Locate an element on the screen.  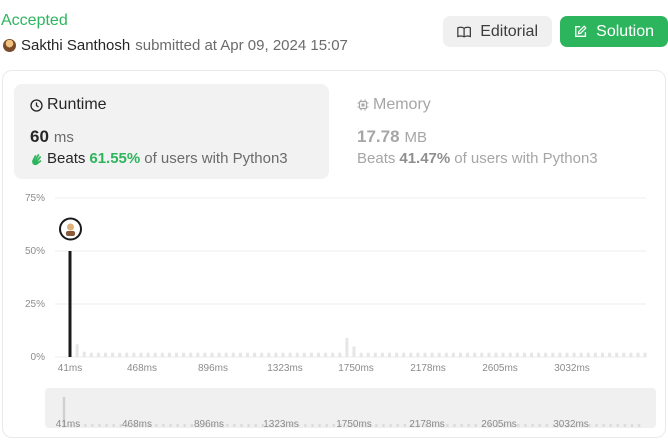
editorial-button: Editorial is located at coordinates (497, 31).